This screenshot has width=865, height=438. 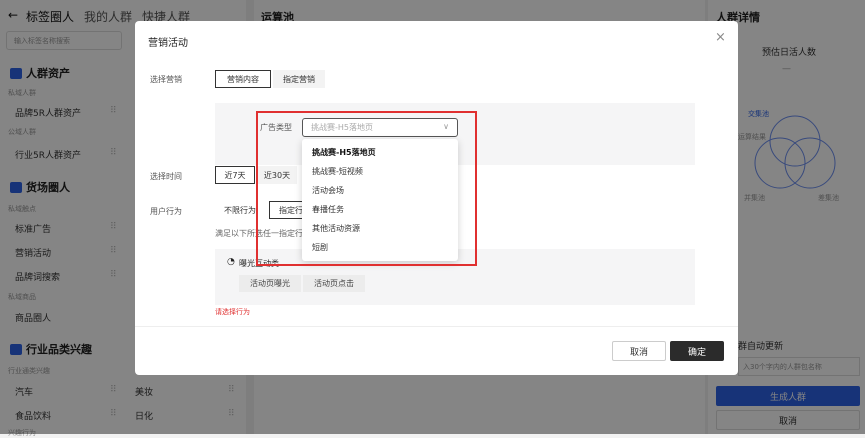 What do you see at coordinates (342, 127) in the screenshot?
I see `ad-type-value: 挑战赛-H5落地页` at bounding box center [342, 127].